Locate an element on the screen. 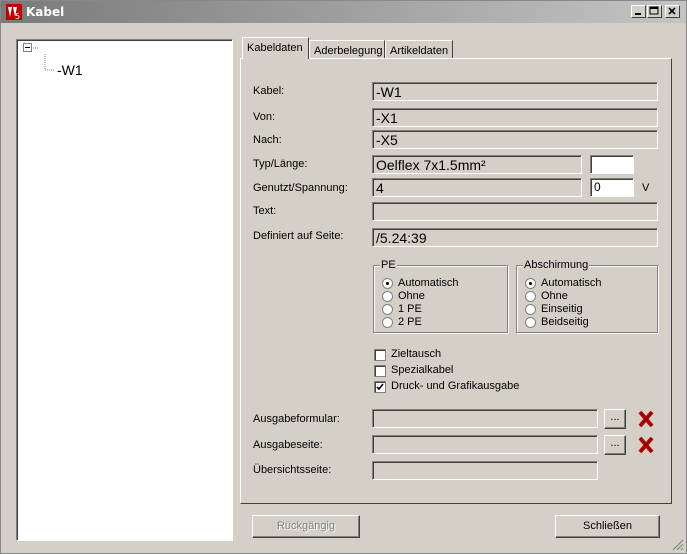 The image size is (687, 554). minimize-icon is located at coordinates (638, 14).